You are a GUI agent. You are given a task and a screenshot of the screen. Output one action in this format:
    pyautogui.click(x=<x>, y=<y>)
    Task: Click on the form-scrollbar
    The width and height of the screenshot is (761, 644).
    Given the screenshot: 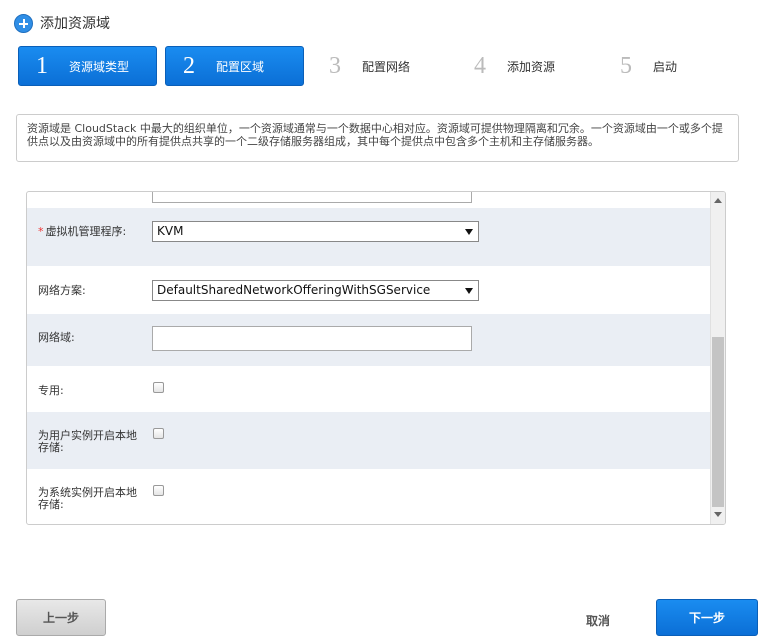 What is the action you would take?
    pyautogui.click(x=717, y=358)
    